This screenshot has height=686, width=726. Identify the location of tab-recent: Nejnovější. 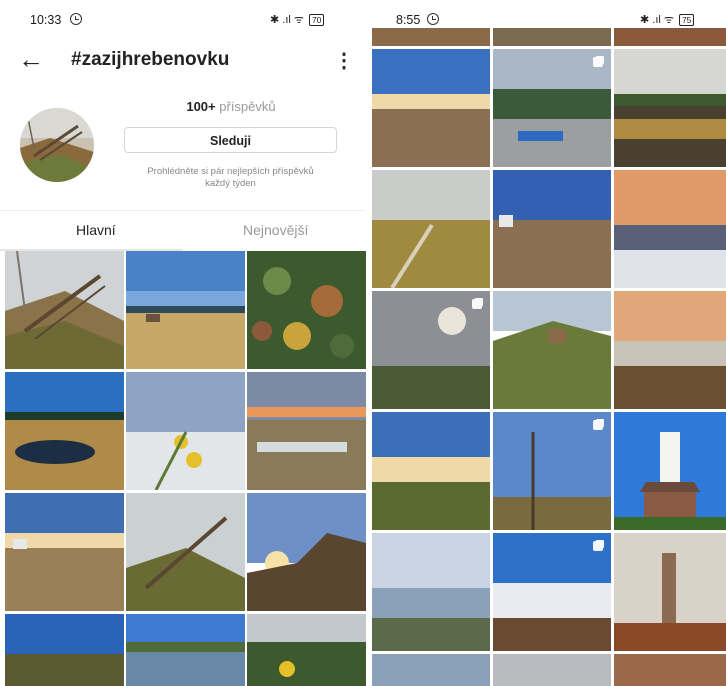
(275, 230).